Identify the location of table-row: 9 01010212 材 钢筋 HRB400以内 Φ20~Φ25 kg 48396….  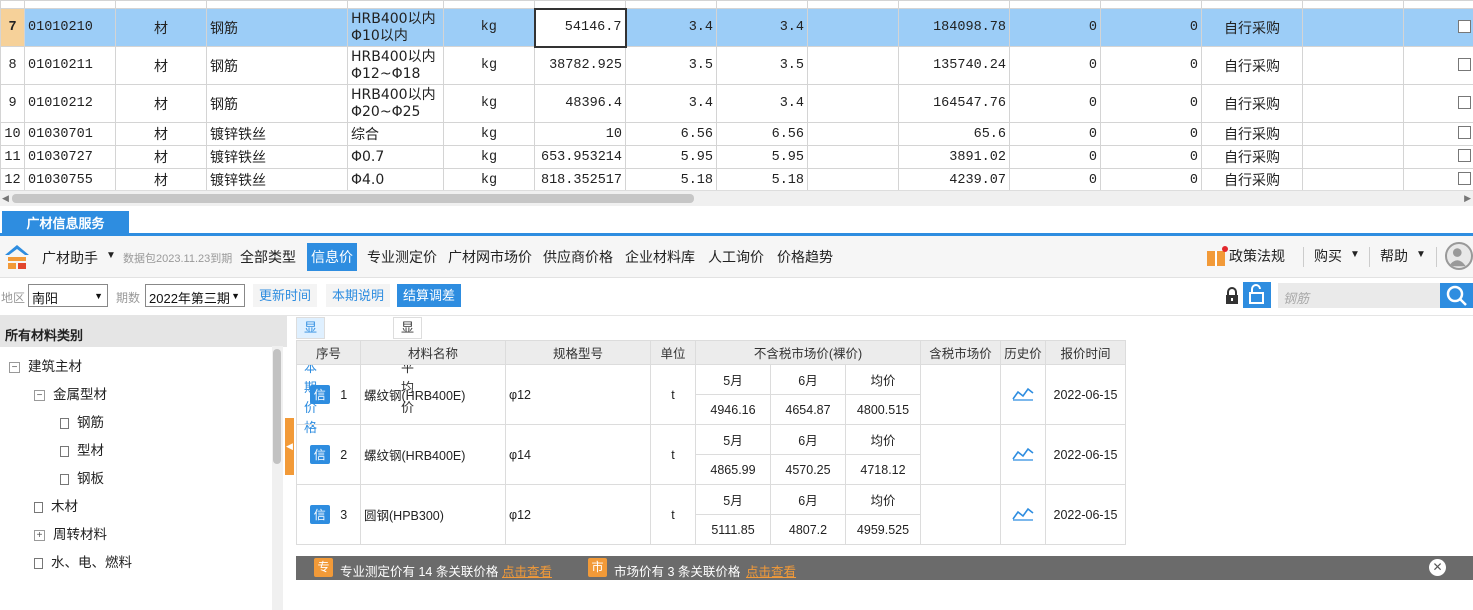
(736, 103).